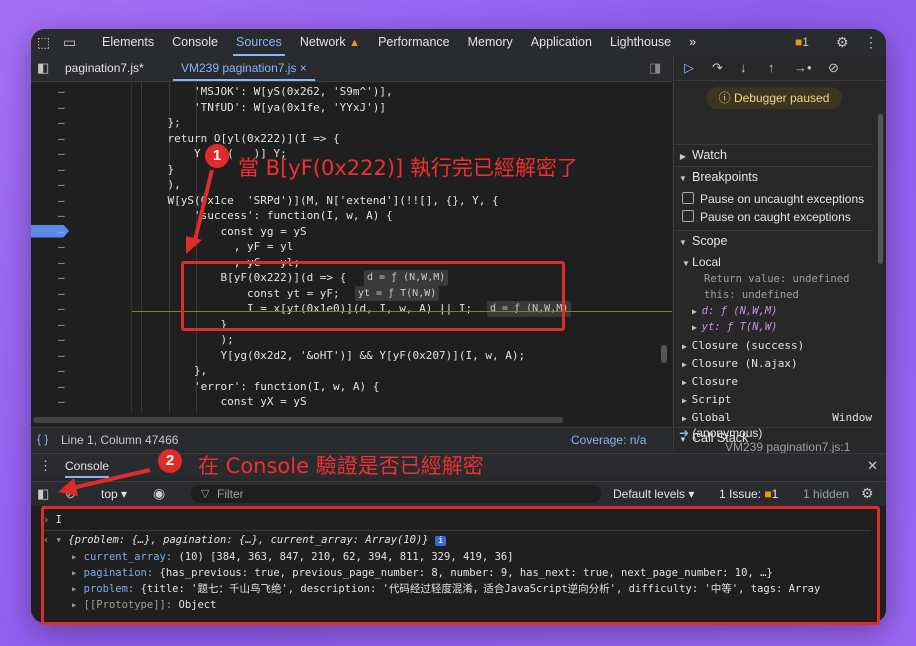  Describe the element at coordinates (341, 466) in the screenshot. I see `annotation-2-text: 在 Console 驗證是否已經解密` at that location.